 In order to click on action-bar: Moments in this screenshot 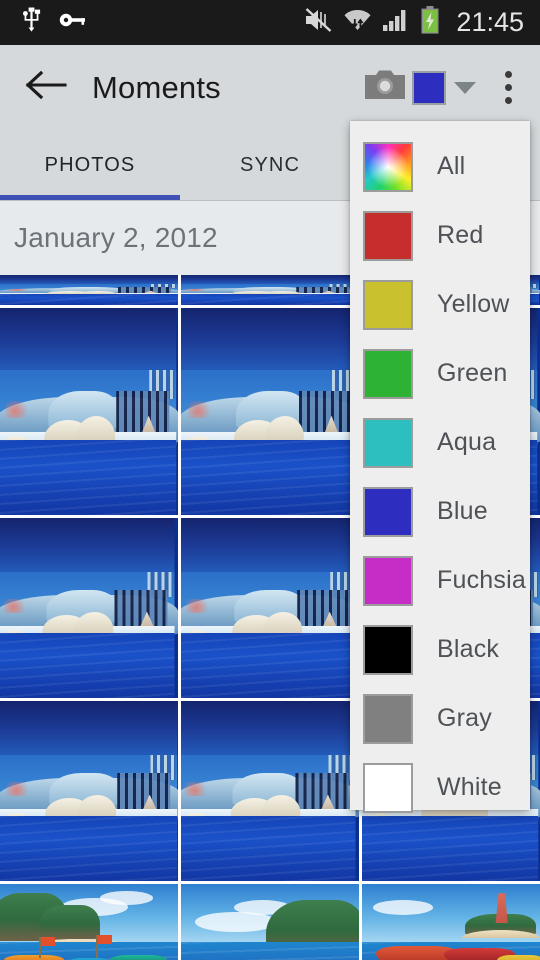, I will do `click(270, 87)`.